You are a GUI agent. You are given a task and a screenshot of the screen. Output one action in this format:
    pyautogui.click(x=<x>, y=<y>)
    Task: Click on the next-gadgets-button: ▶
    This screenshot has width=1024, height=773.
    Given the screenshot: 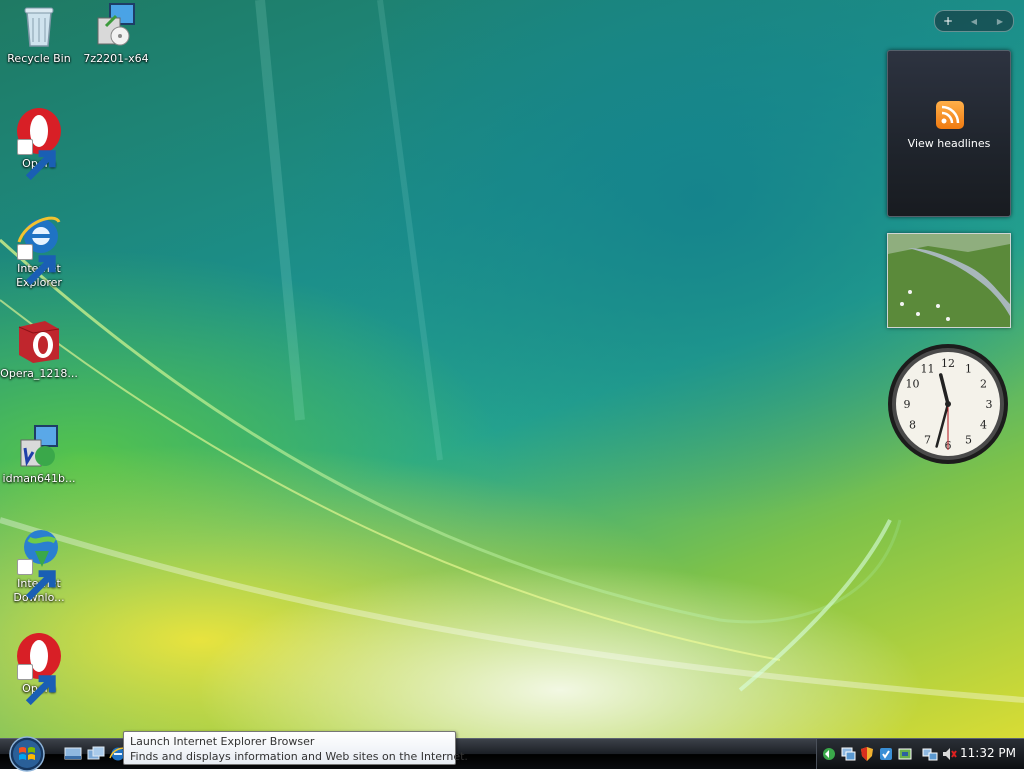 What is the action you would take?
    pyautogui.click(x=1000, y=21)
    